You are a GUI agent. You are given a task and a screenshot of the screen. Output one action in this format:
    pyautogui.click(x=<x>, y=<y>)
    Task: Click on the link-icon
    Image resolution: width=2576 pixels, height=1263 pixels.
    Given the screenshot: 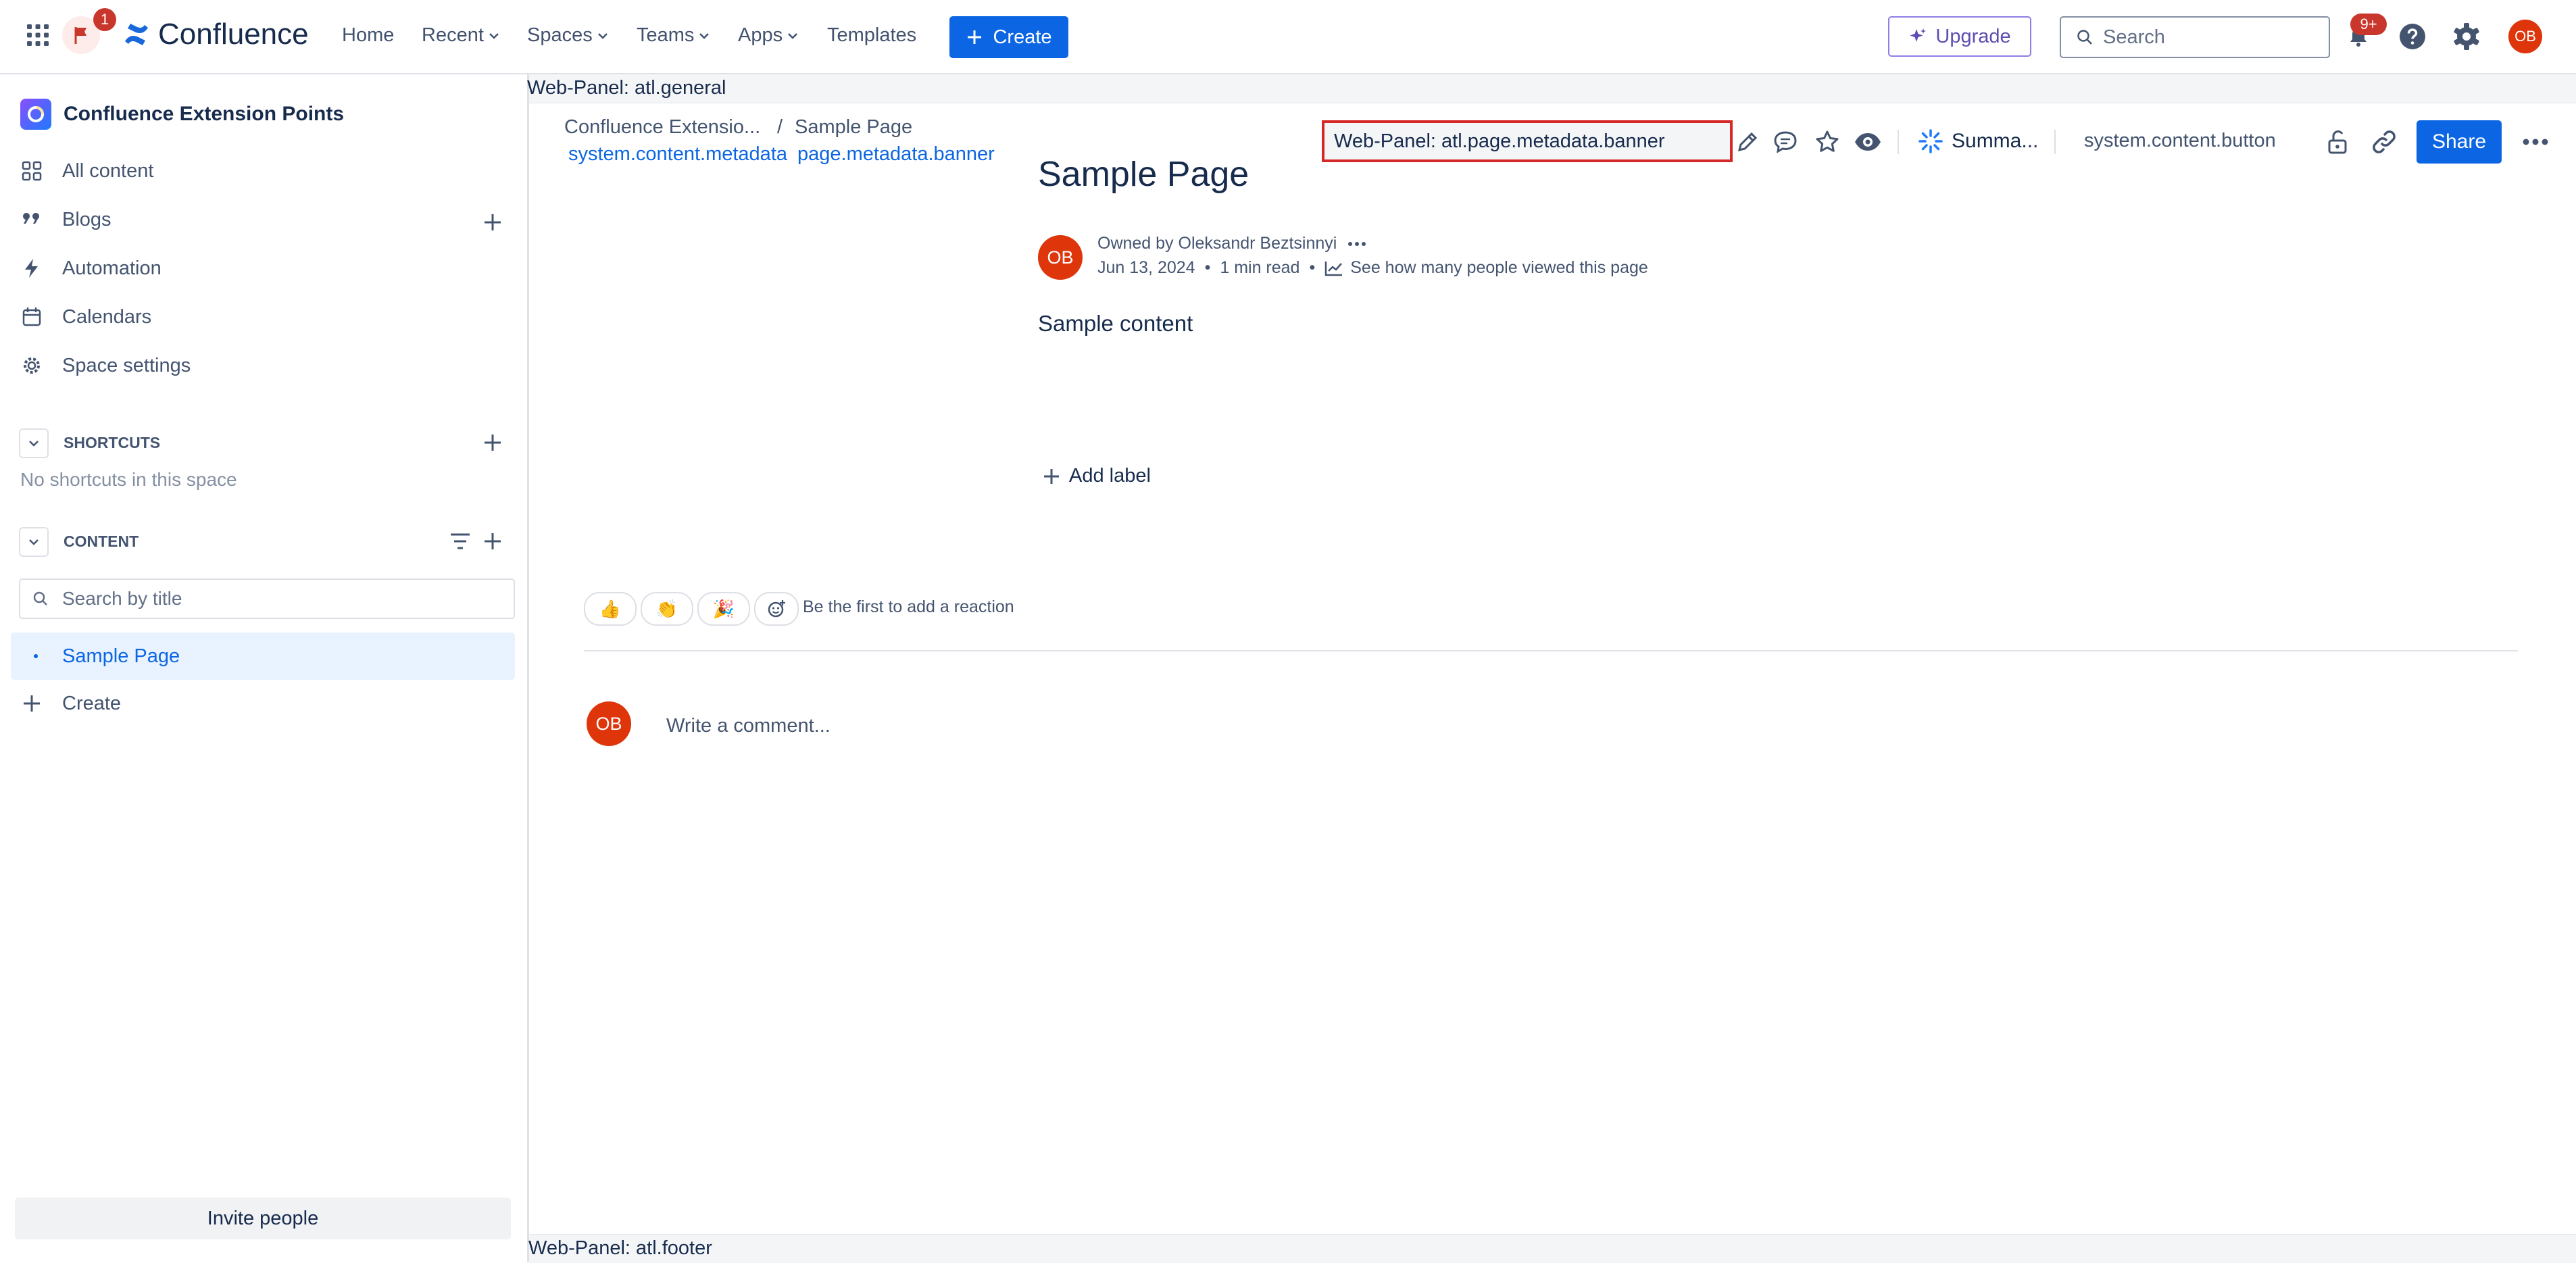 What is the action you would take?
    pyautogui.click(x=2384, y=141)
    